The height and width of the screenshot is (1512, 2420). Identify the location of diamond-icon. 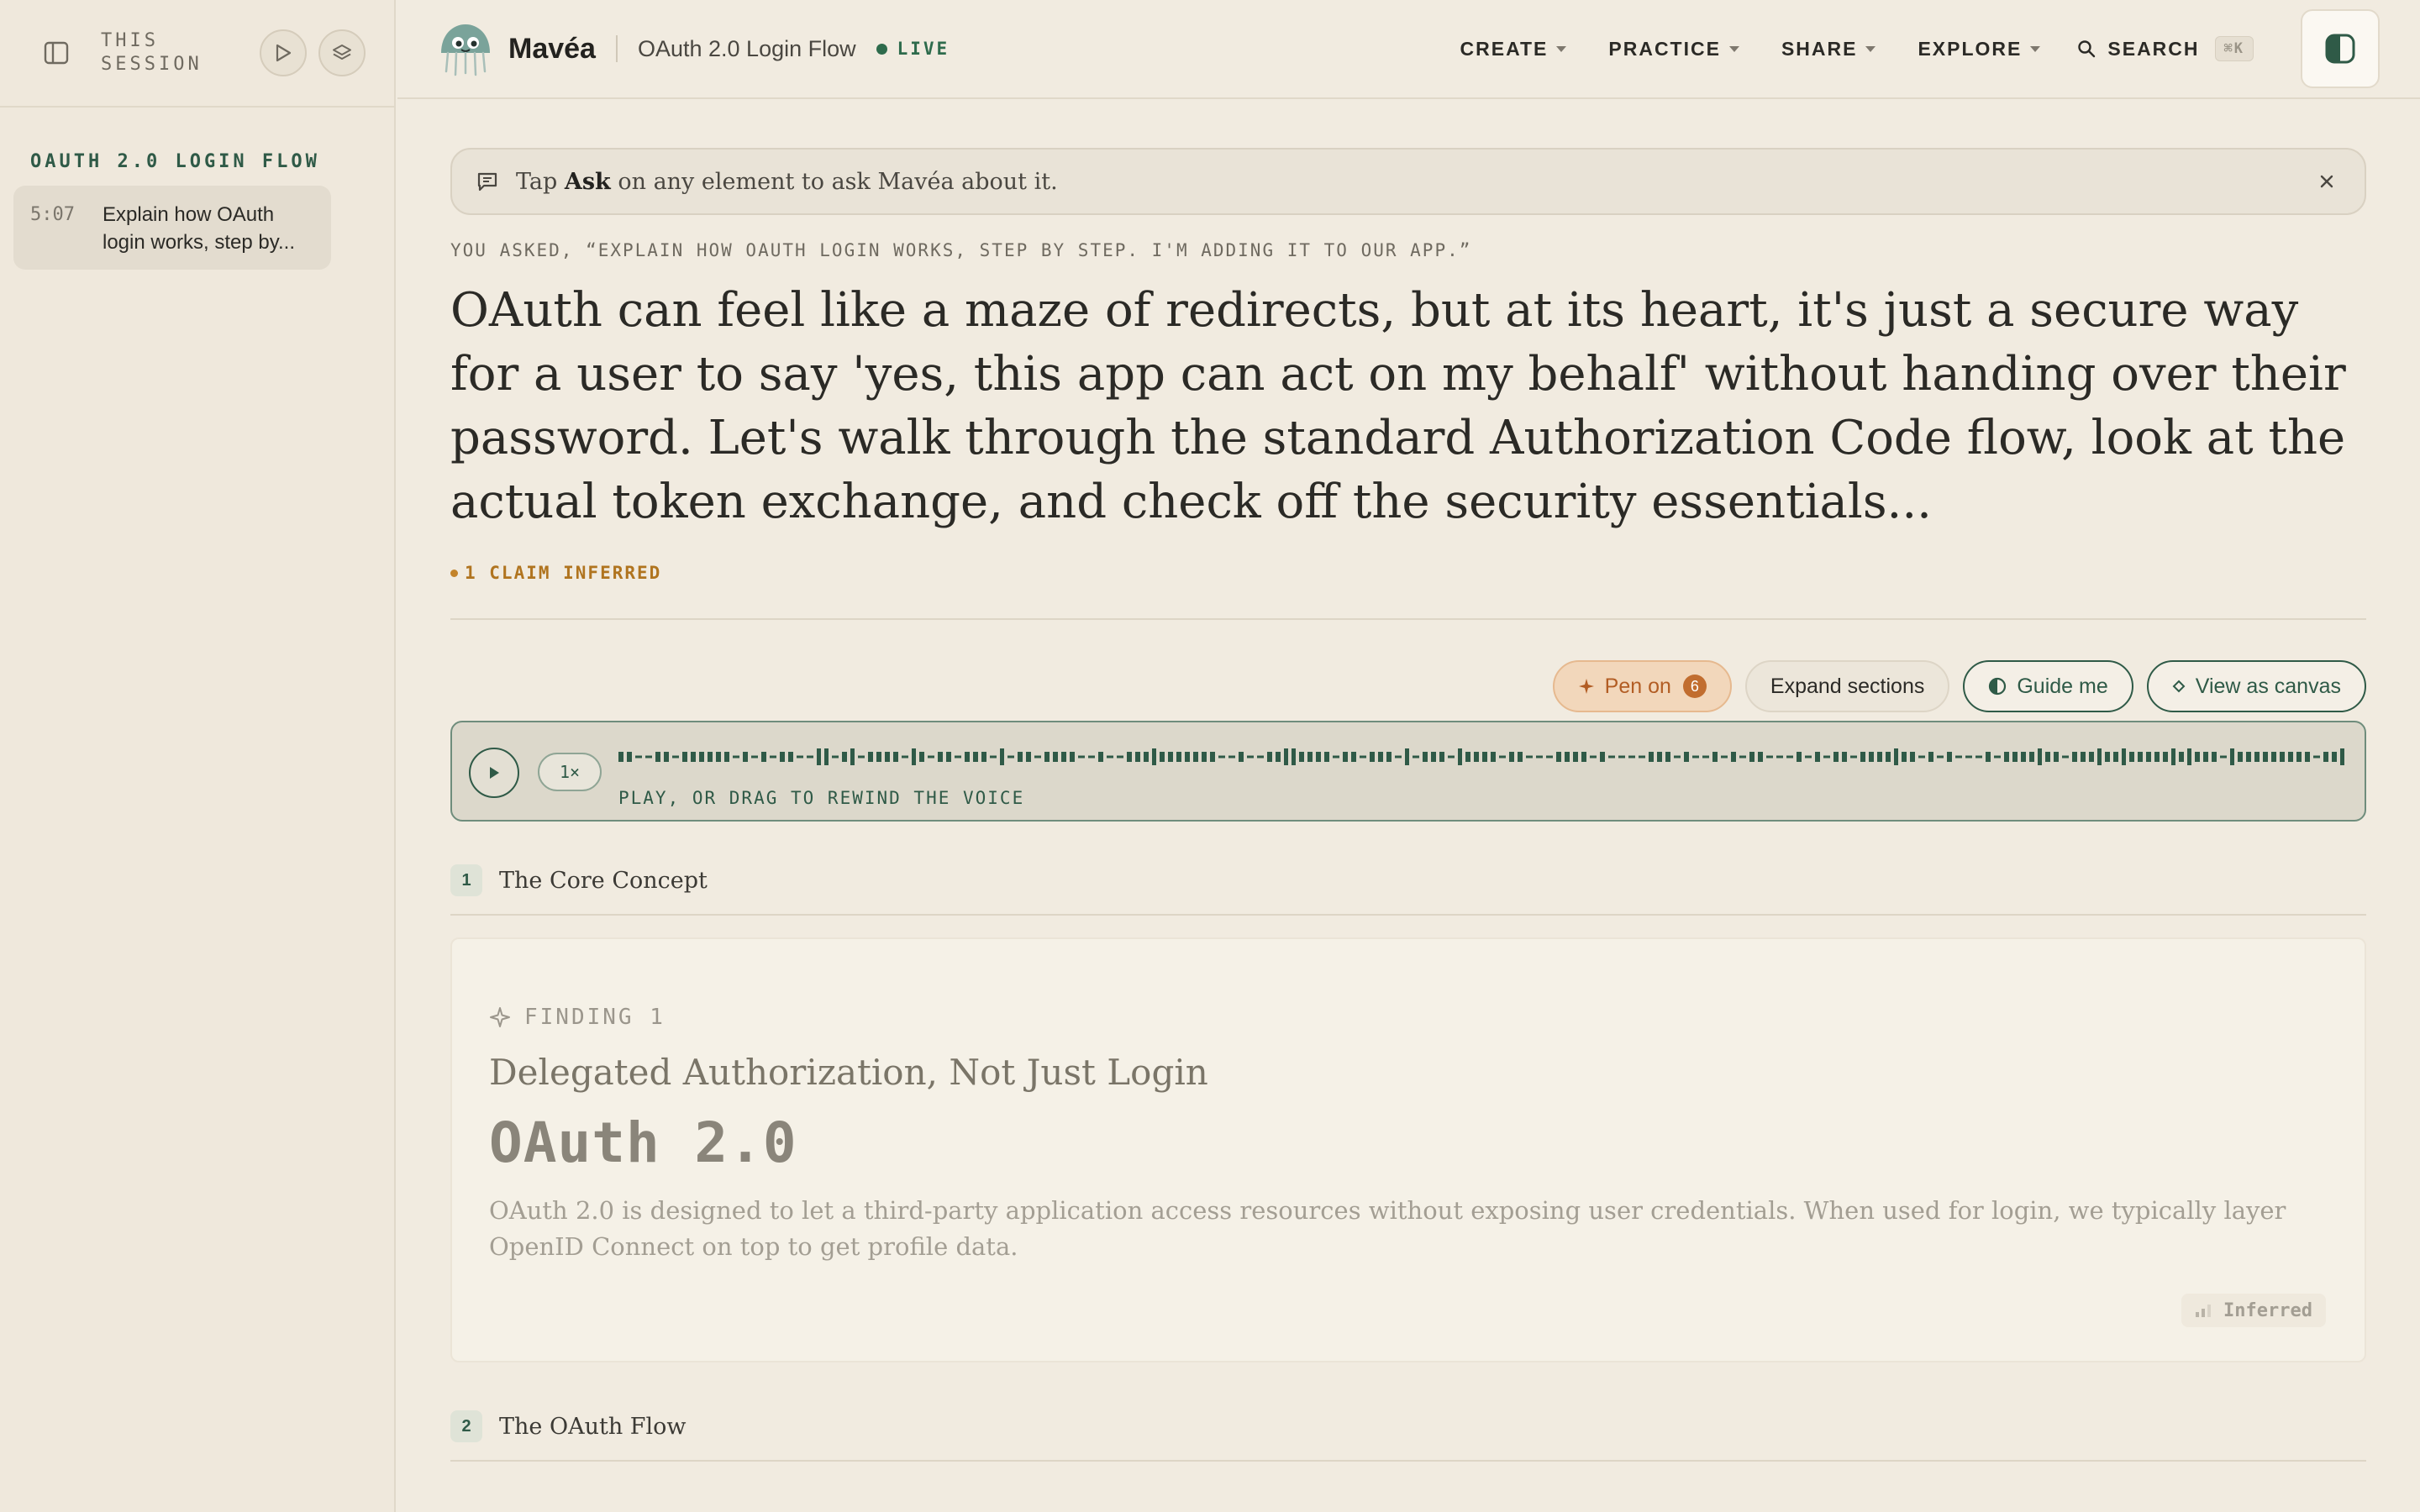
(2179, 686).